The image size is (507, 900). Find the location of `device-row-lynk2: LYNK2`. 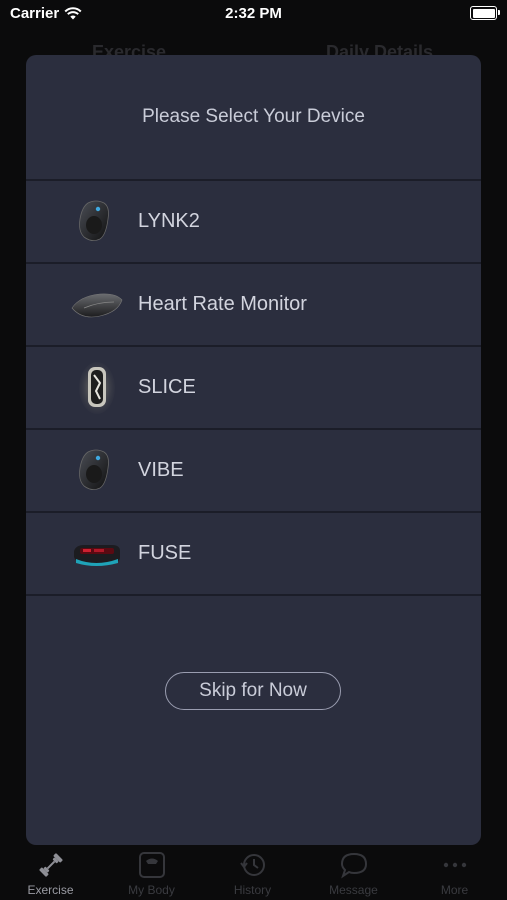

device-row-lynk2: LYNK2 is located at coordinates (253, 220).